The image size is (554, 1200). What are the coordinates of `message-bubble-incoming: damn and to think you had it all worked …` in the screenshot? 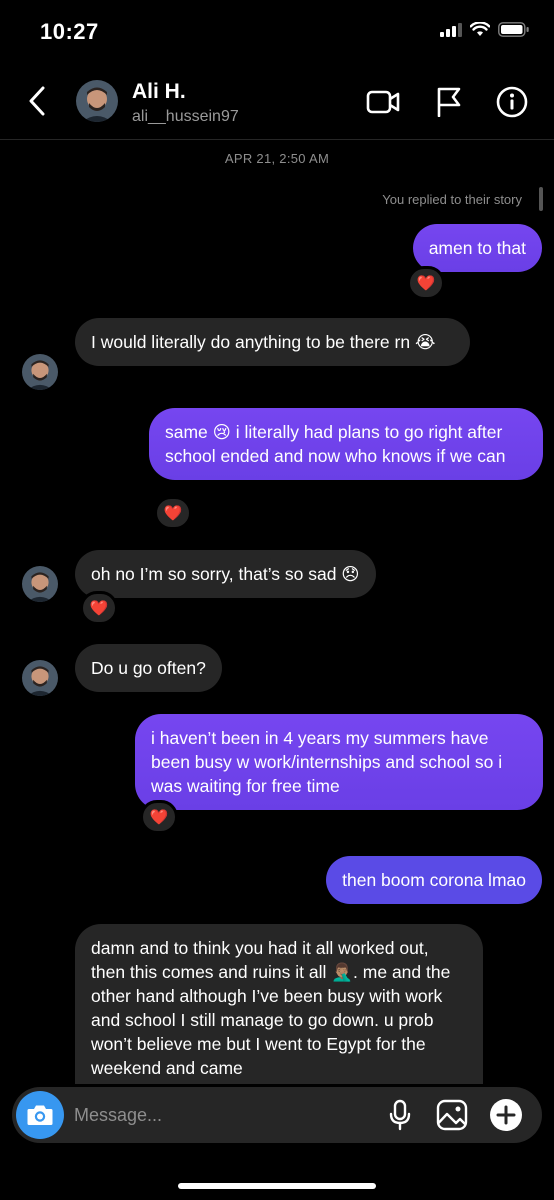 It's located at (279, 1004).